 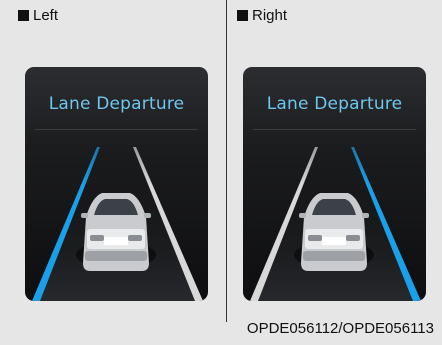 I want to click on left-panel-label: Left, so click(x=38, y=15).